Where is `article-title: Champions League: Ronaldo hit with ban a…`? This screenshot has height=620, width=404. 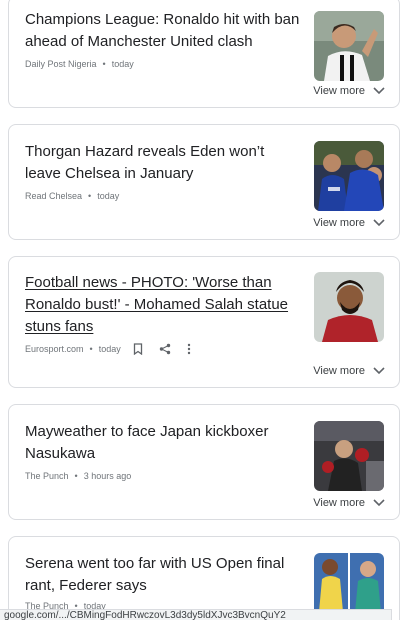 article-title: Champions League: Ronaldo hit with ban a… is located at coordinates (163, 31).